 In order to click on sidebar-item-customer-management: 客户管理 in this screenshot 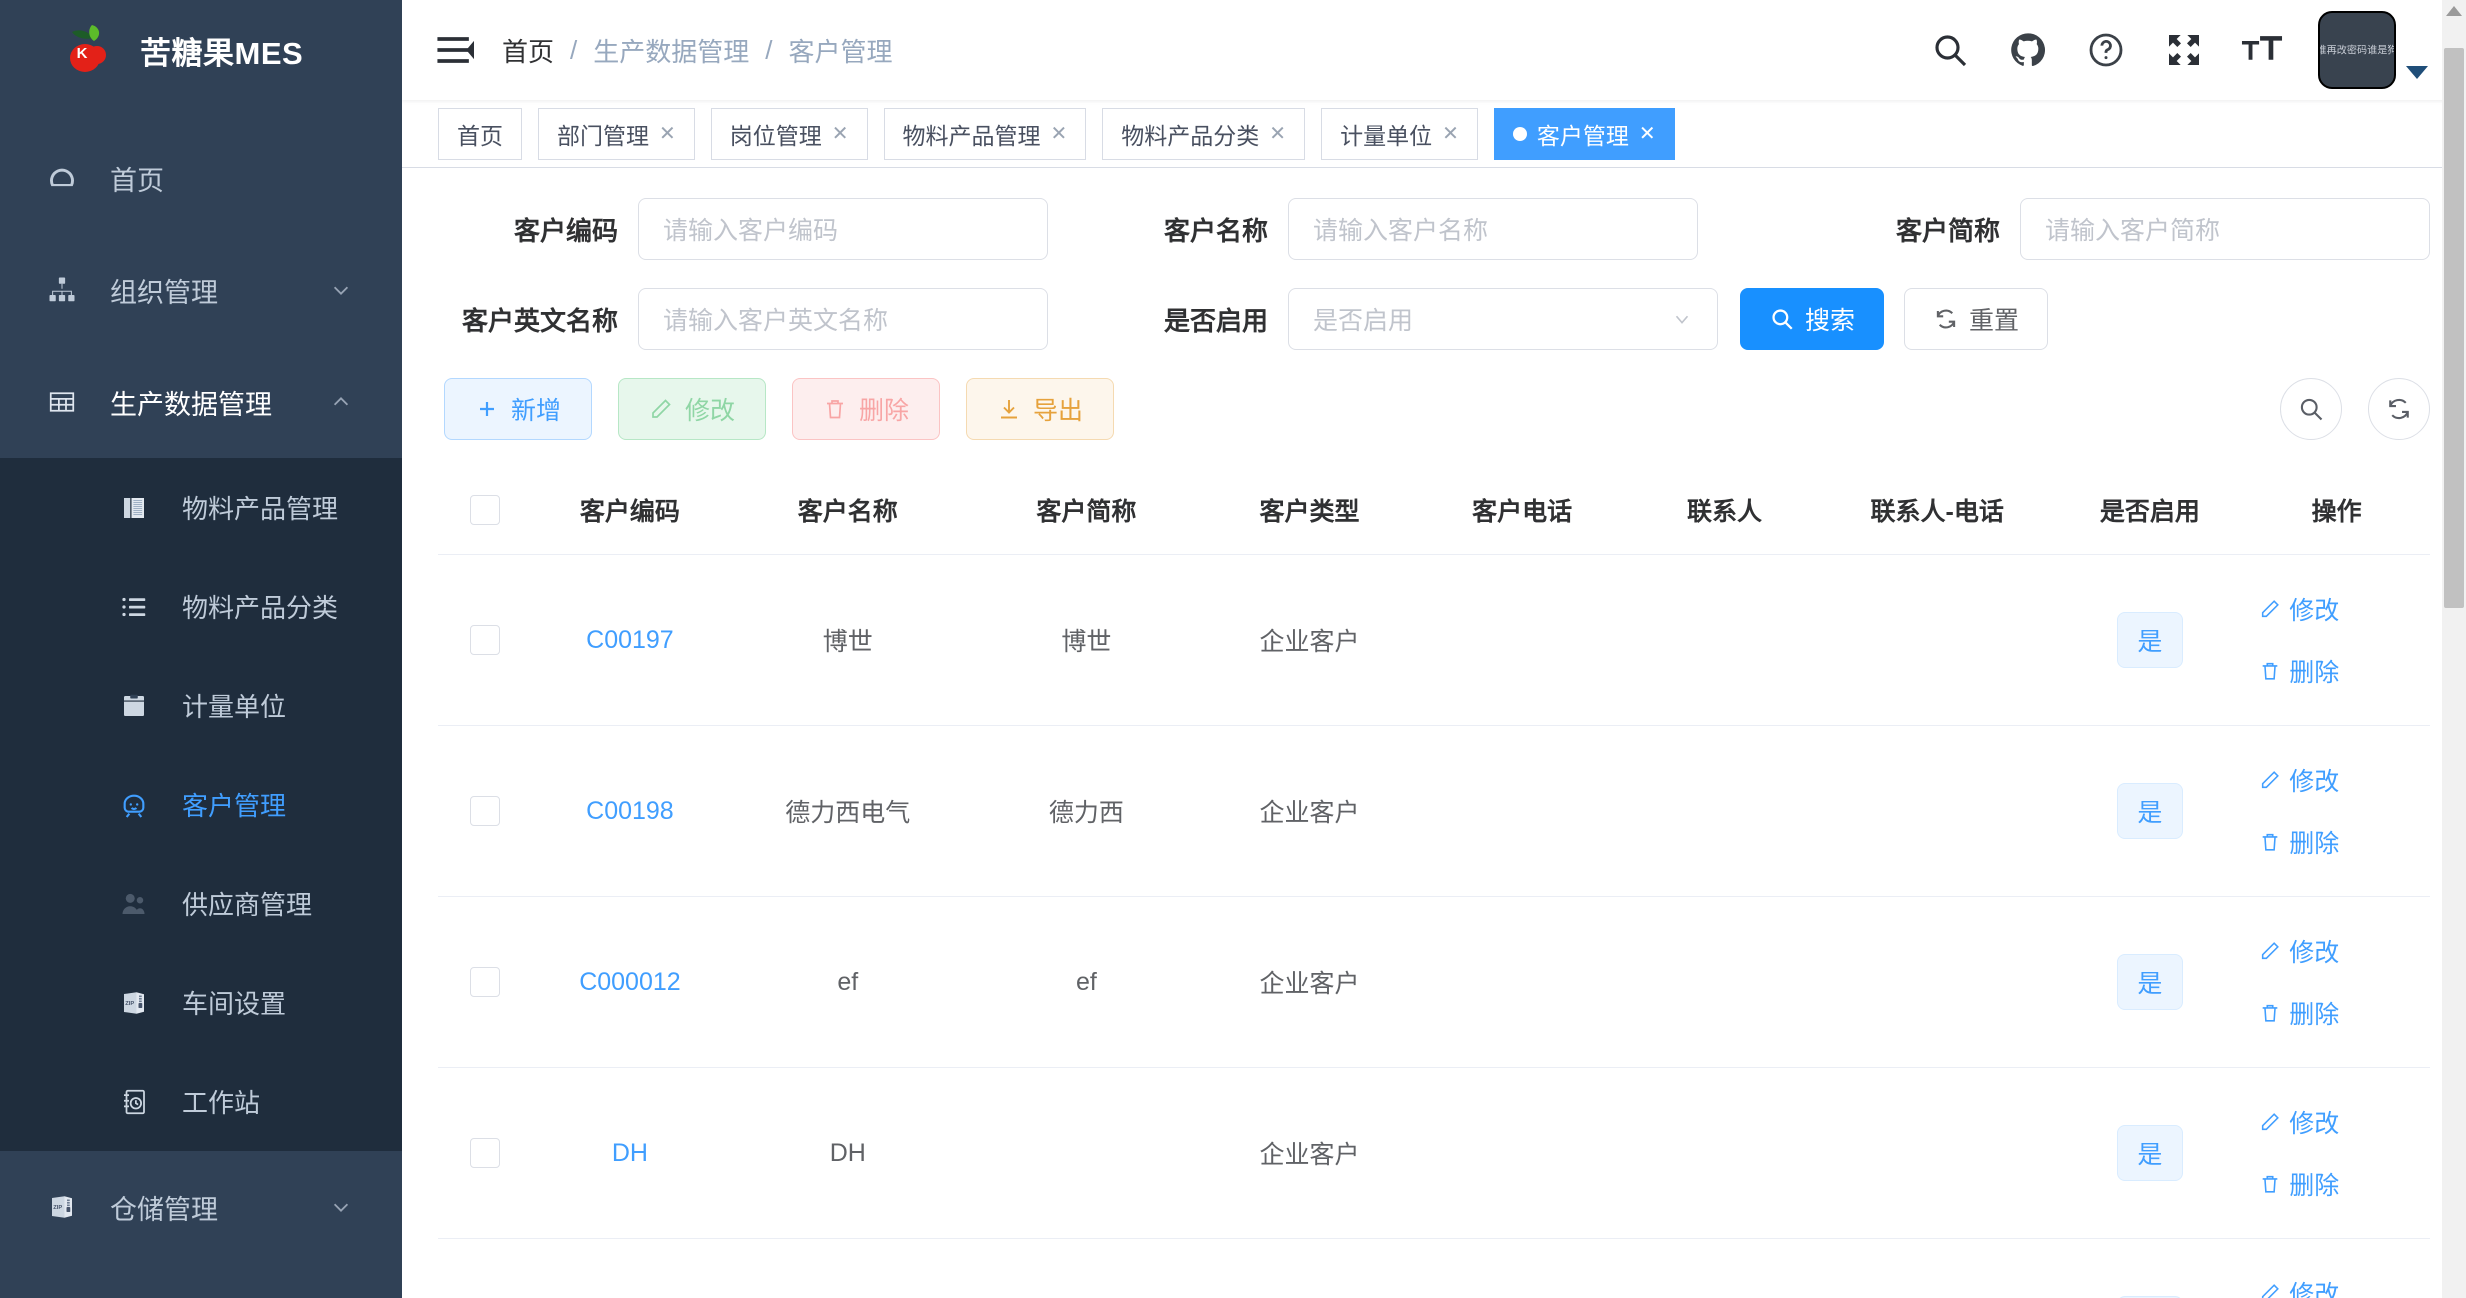, I will do `click(201, 804)`.